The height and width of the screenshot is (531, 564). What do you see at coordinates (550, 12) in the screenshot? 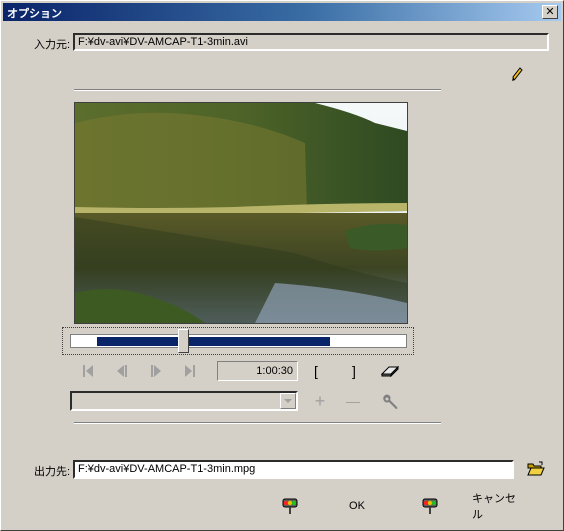
I see `close-button: ✕` at bounding box center [550, 12].